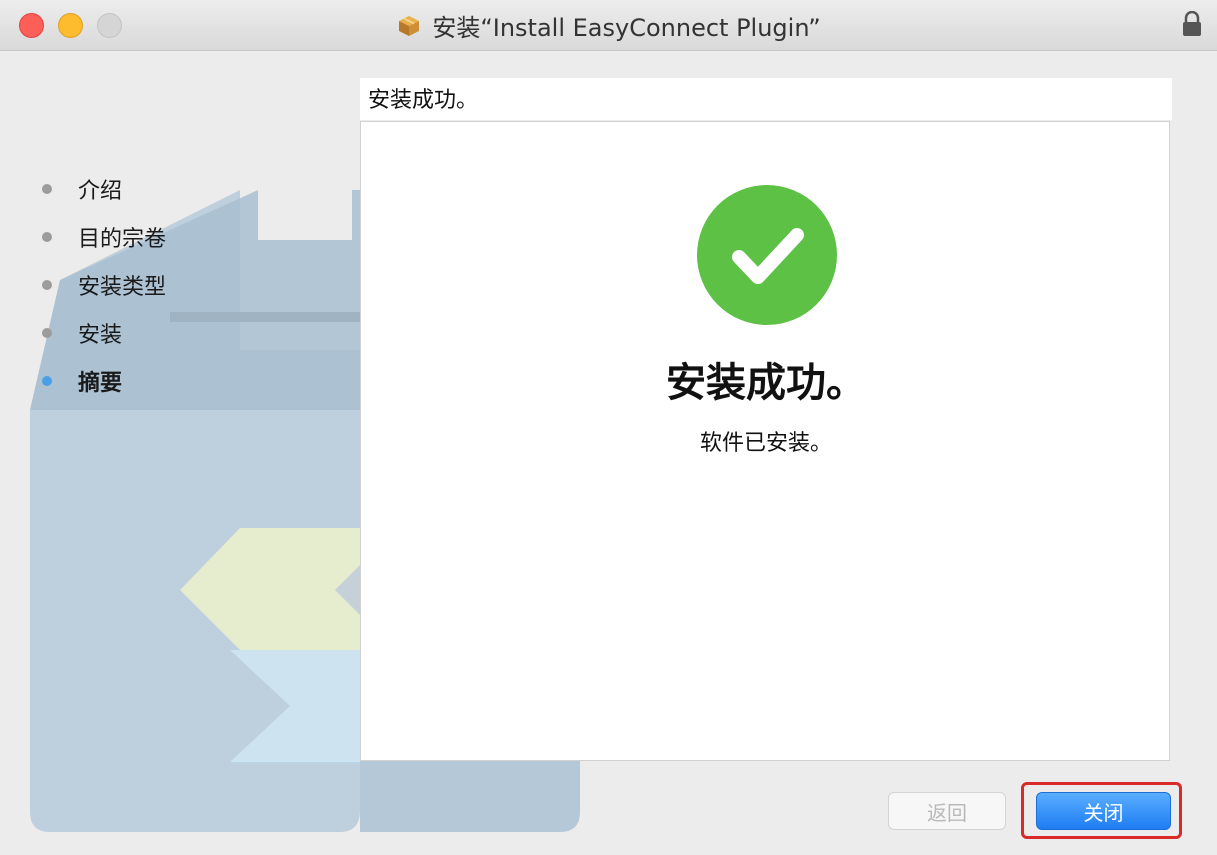  Describe the element at coordinates (423, 100) in the screenshot. I see `pane-header-text: 安装成功。` at that location.